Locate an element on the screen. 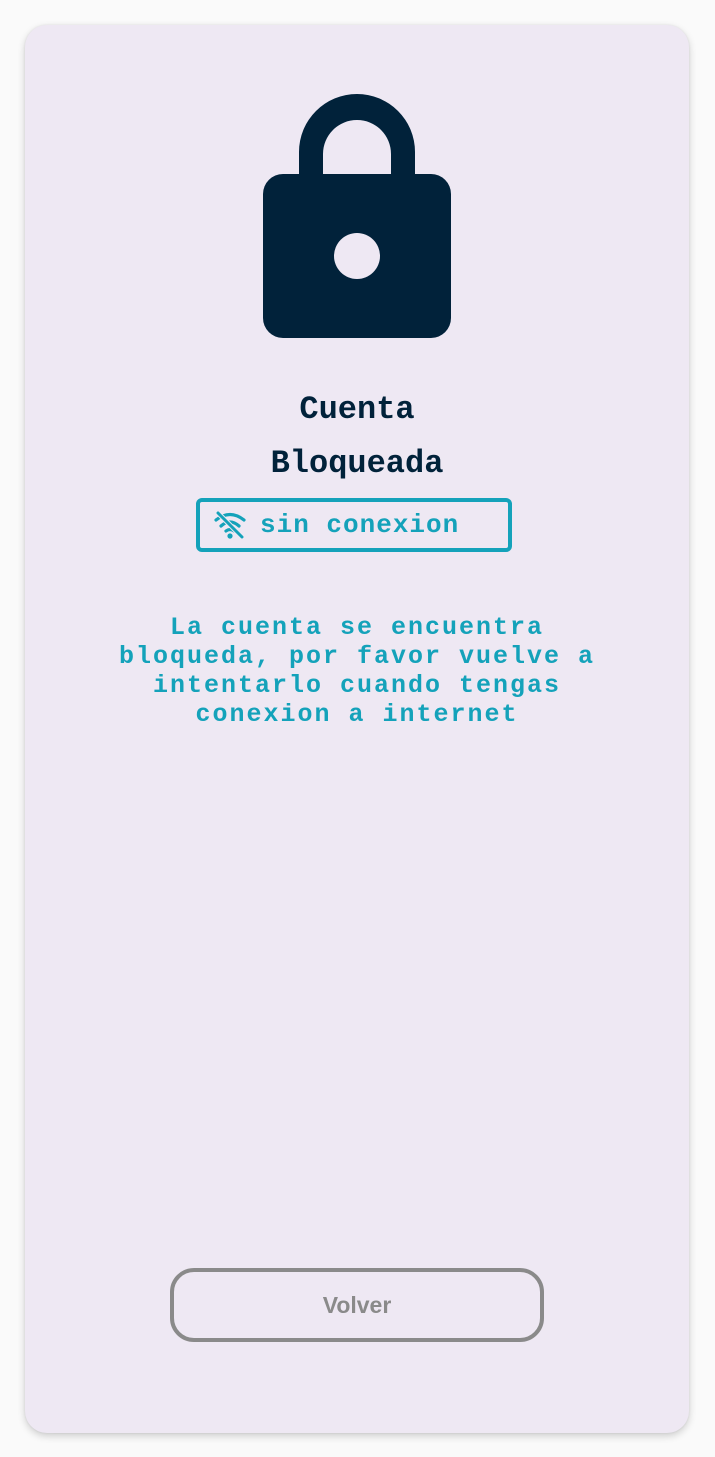 This screenshot has height=1457, width=715. wifi-off-icon is located at coordinates (230, 525).